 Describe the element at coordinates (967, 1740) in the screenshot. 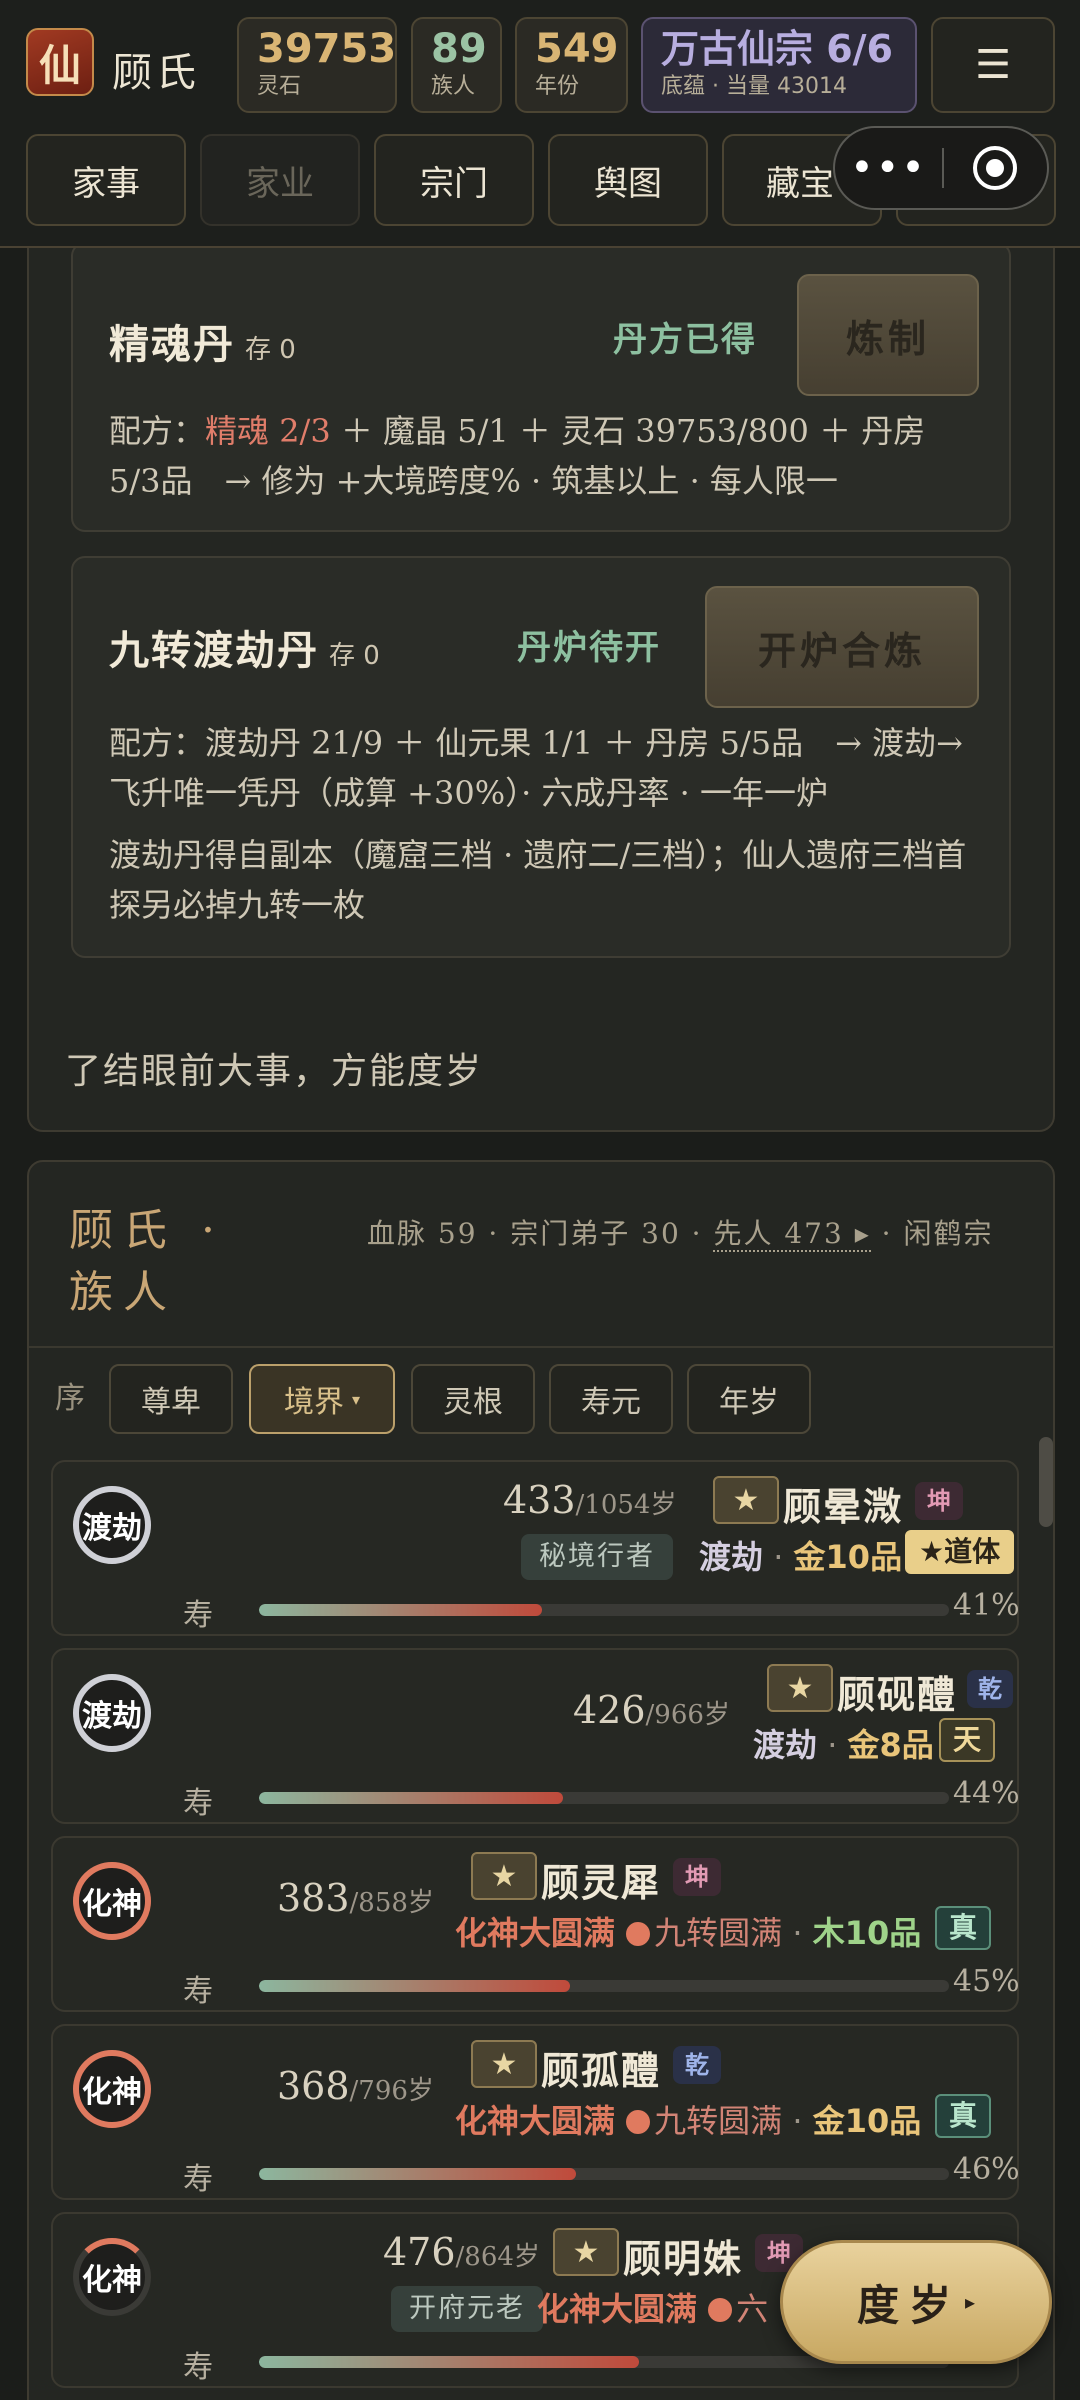

I see `root-tag: 天` at that location.